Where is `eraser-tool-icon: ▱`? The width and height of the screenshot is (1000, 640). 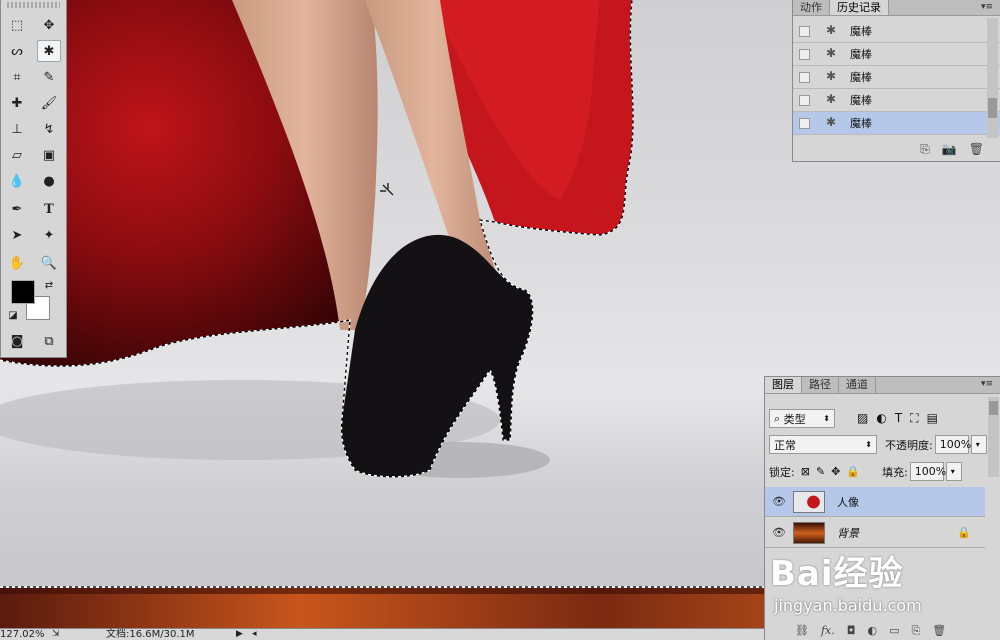
eraser-tool-icon: ▱ is located at coordinates (17, 155).